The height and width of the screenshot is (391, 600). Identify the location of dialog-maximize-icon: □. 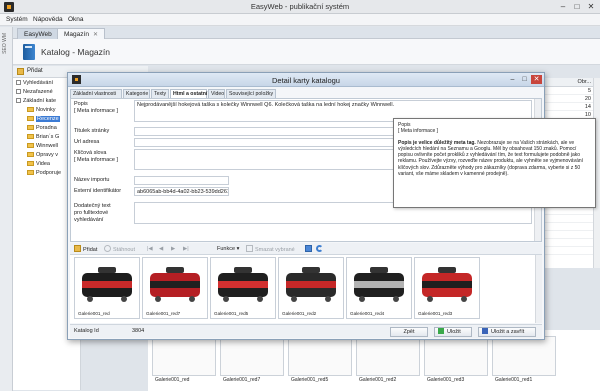
(524, 79).